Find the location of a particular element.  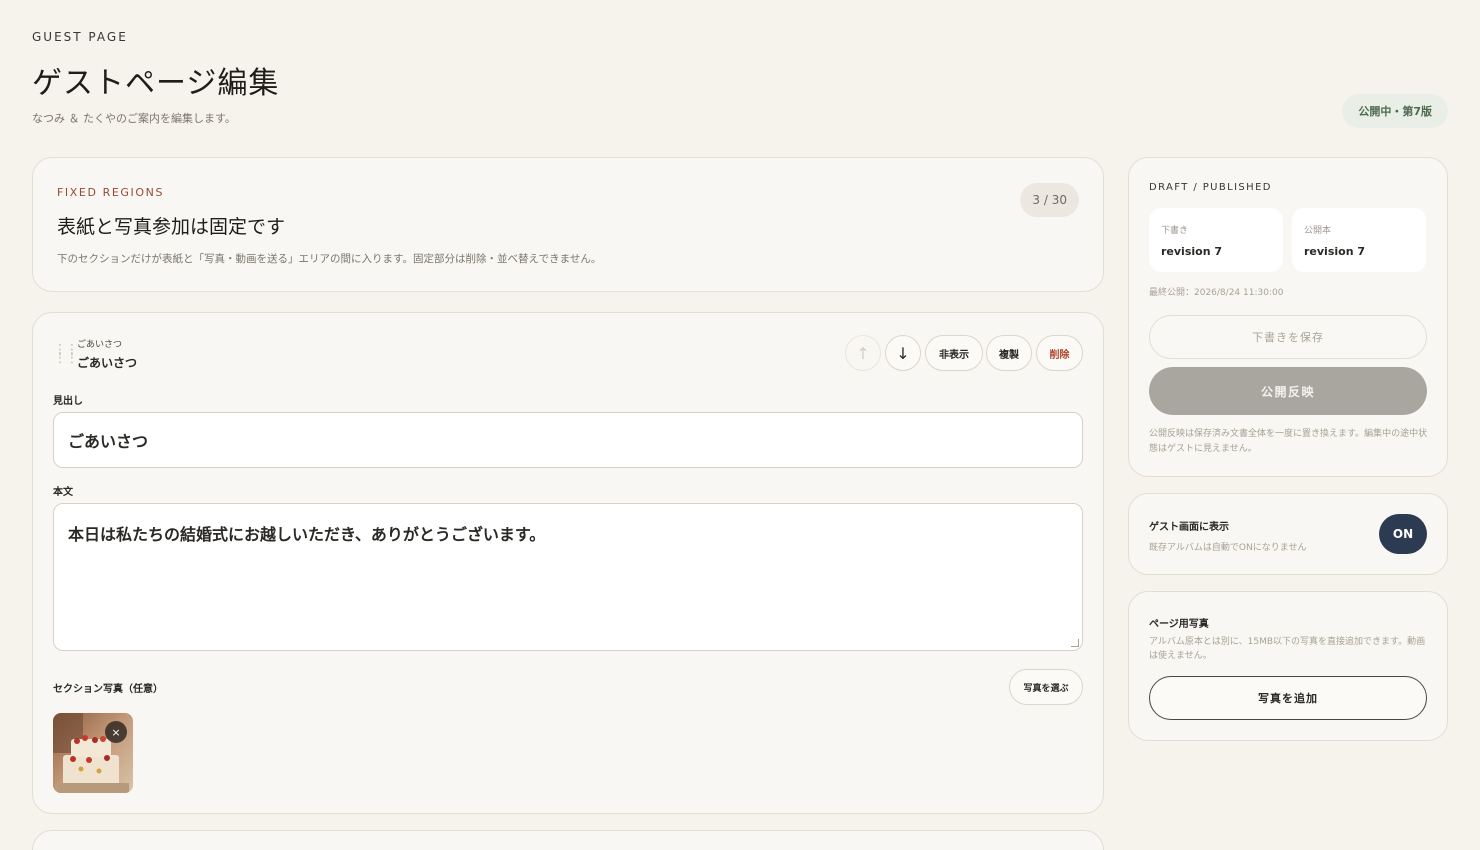

page-photos-title: ページ用写真 is located at coordinates (1179, 624).